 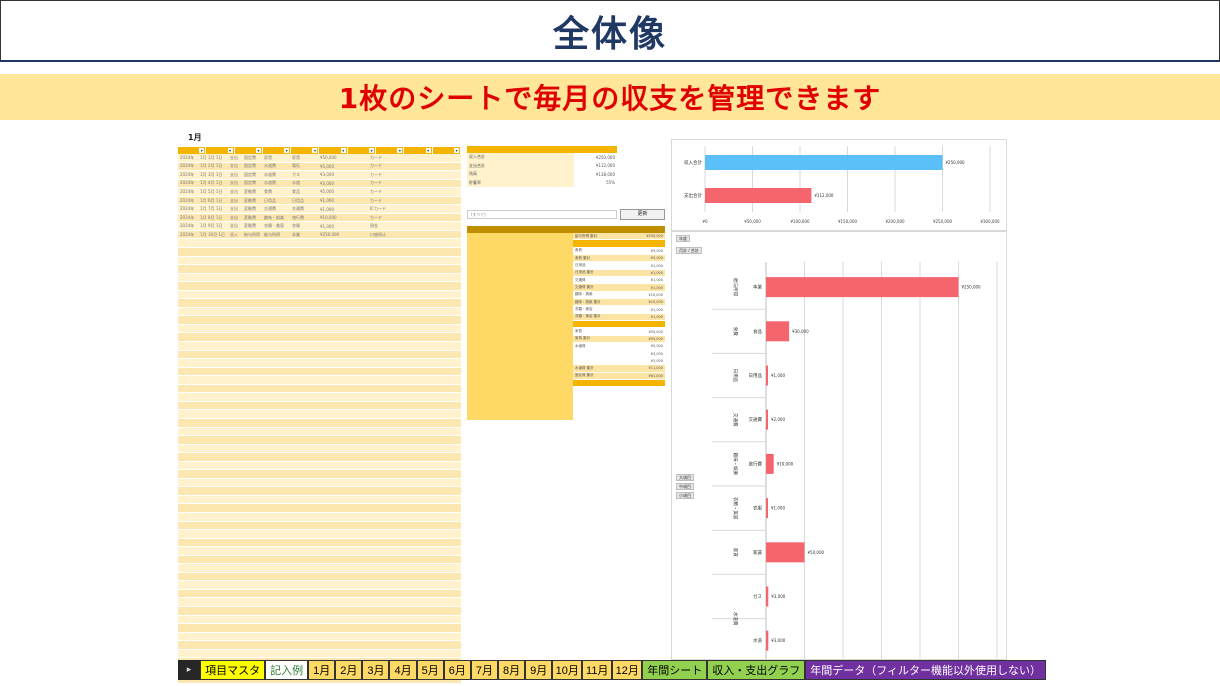 I want to click on table-cell: ¥250,000, so click(x=333, y=234).